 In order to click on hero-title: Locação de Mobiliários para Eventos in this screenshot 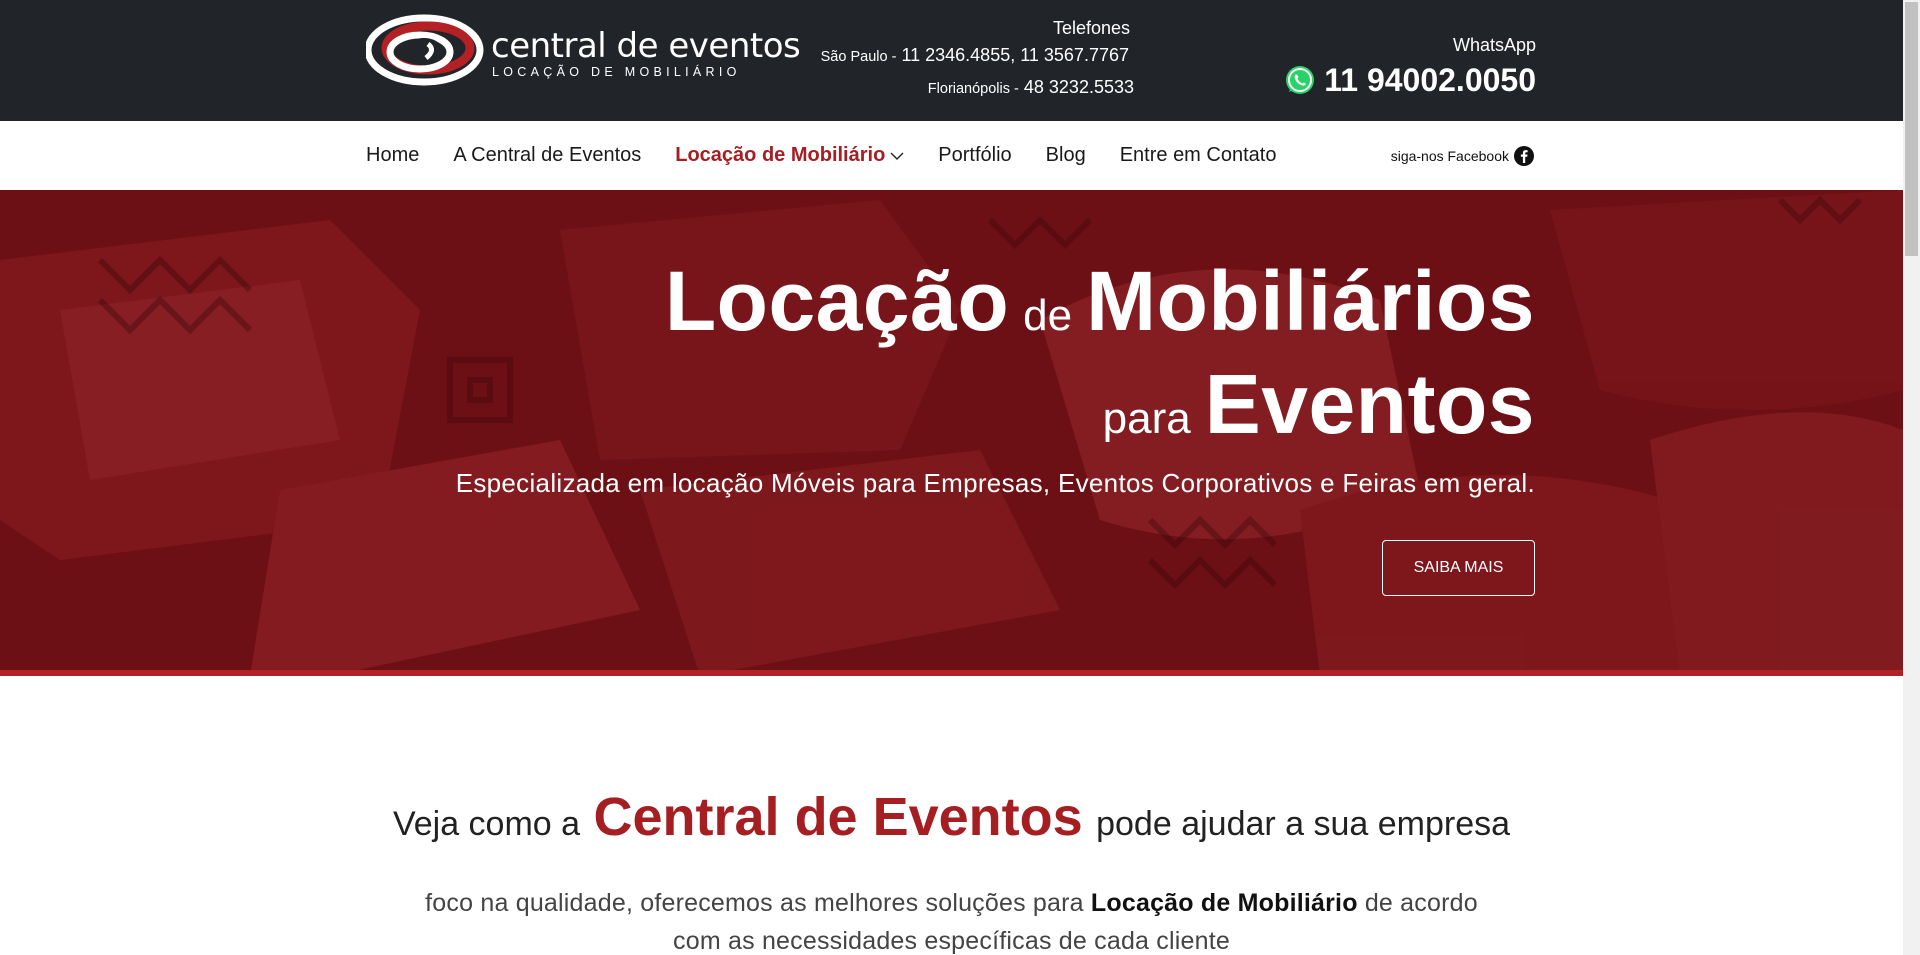, I will do `click(1100, 363)`.